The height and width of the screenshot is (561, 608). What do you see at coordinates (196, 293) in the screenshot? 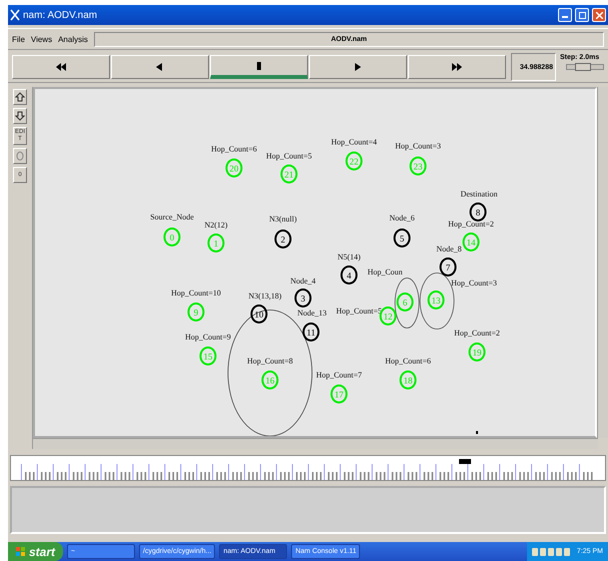
I see `node-label: Hop_Count=10` at bounding box center [196, 293].